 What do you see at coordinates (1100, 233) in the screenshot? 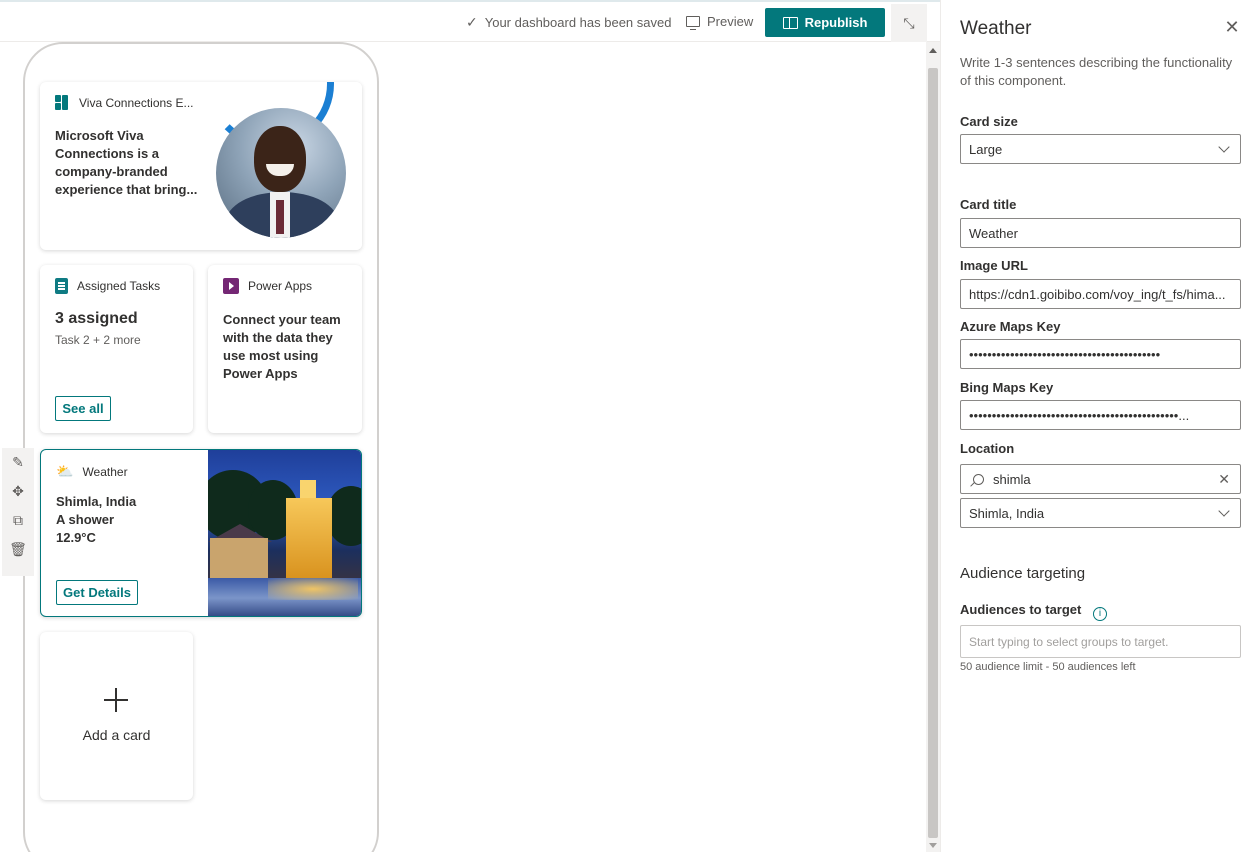
I see `card-title-input: Weather` at bounding box center [1100, 233].